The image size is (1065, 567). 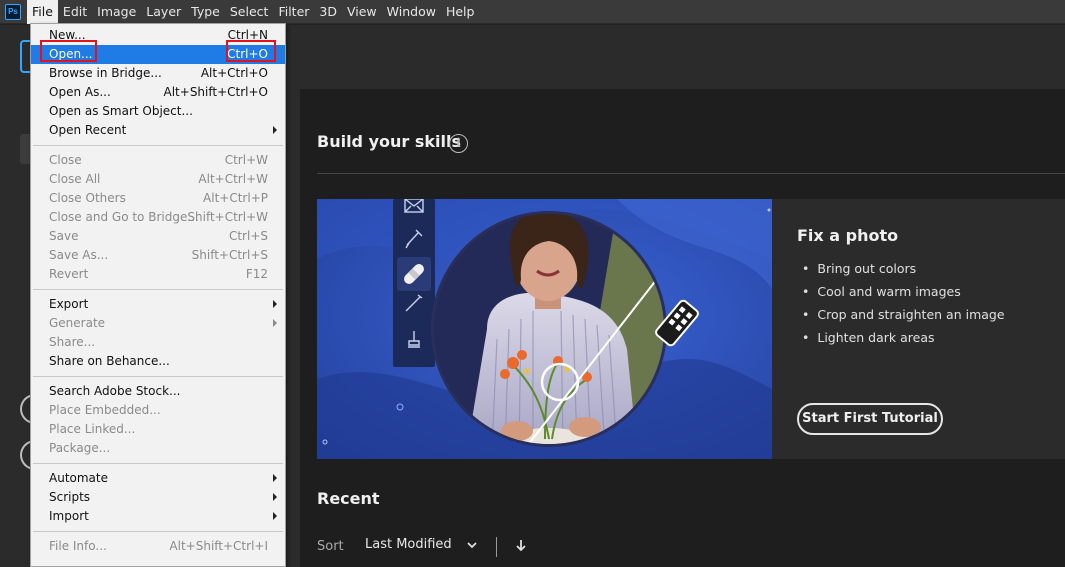 I want to click on menu-item-browse-in-bridge: Browse in Bridge... Alt+Ctrl+O, so click(x=158, y=73).